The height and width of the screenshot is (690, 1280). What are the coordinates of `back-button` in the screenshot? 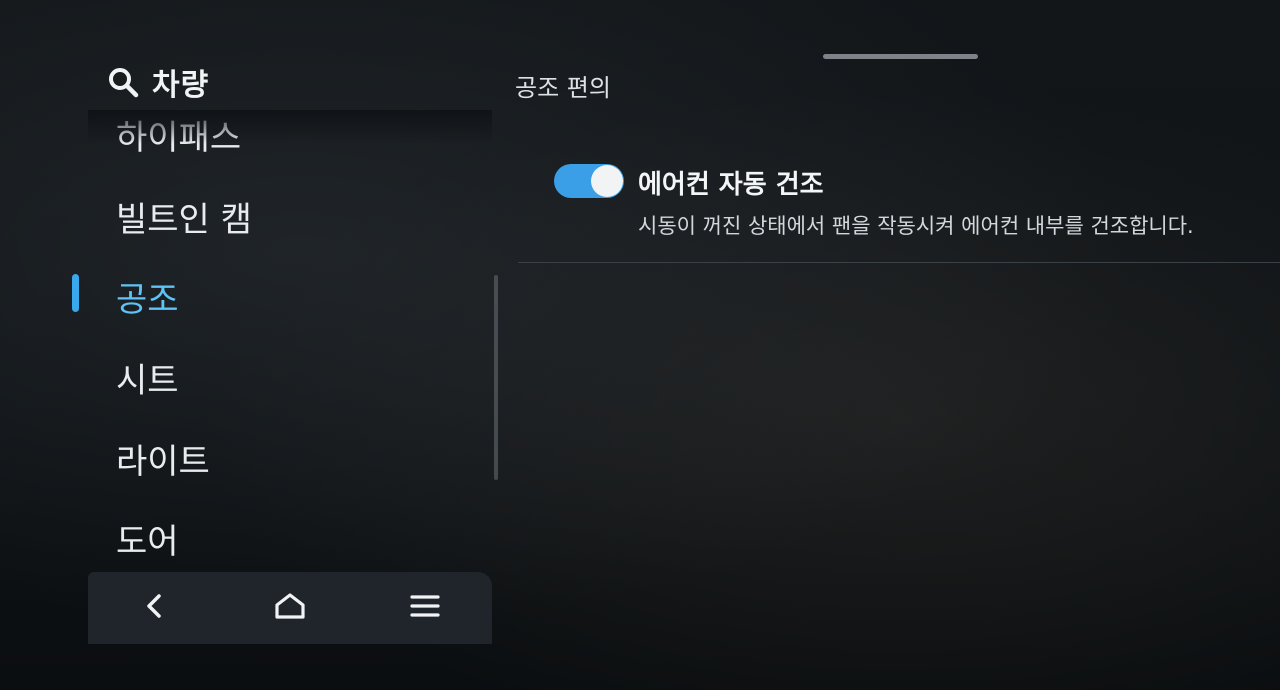 It's located at (155, 608).